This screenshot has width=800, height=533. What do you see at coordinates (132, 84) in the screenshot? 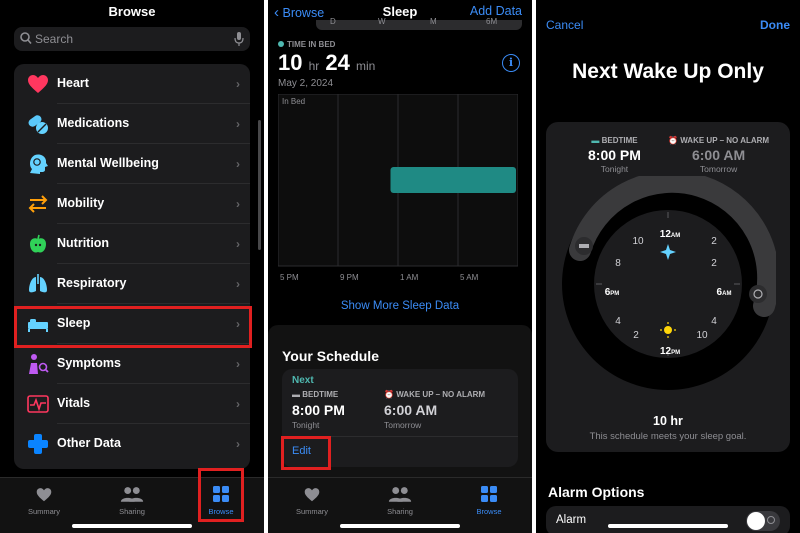
I see `category-heart: Heart ›` at bounding box center [132, 84].